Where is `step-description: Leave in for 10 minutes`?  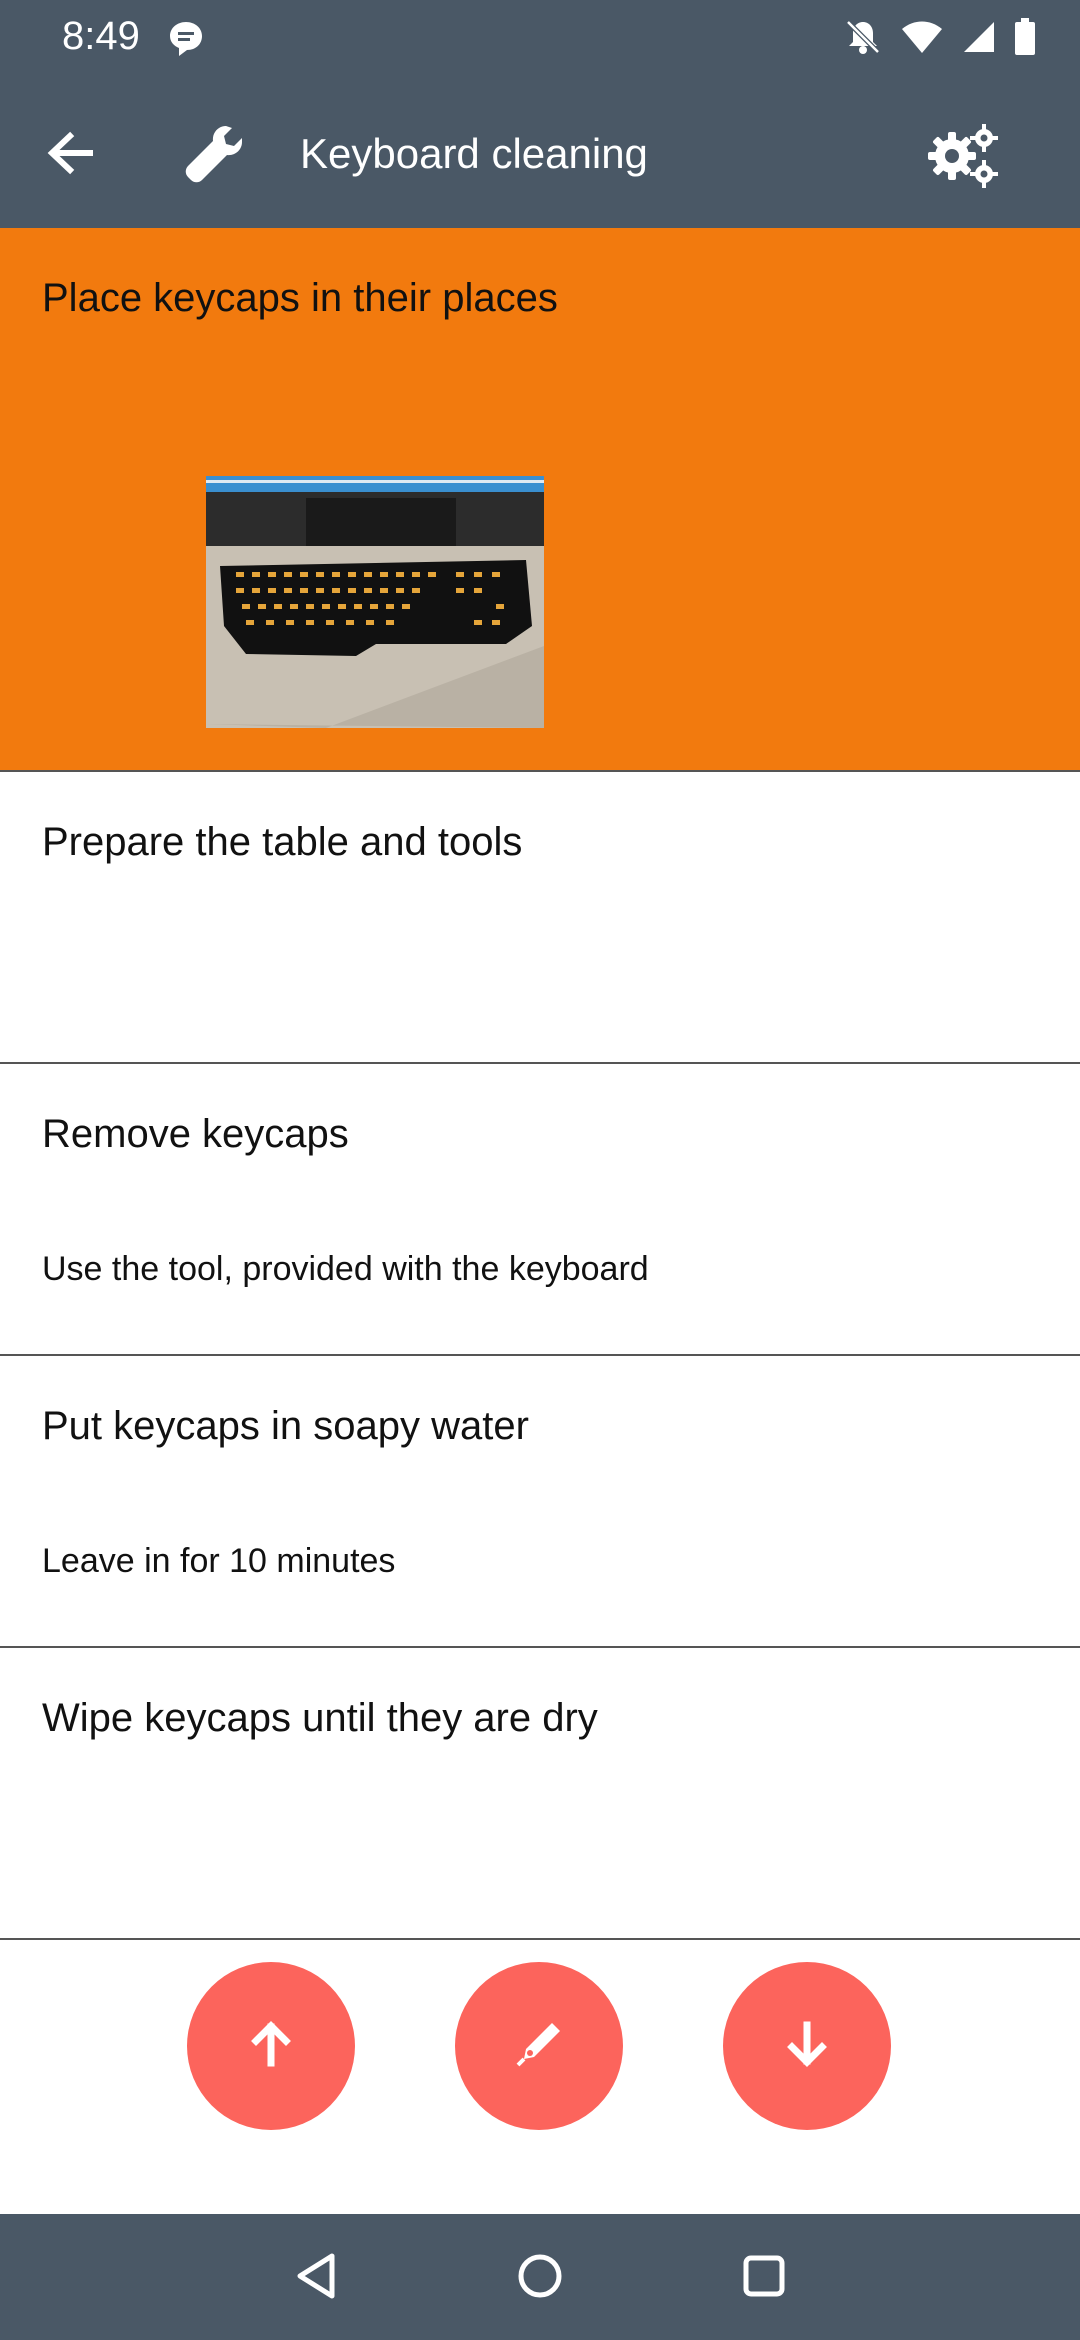
step-description: Leave in for 10 minutes is located at coordinates (219, 1561).